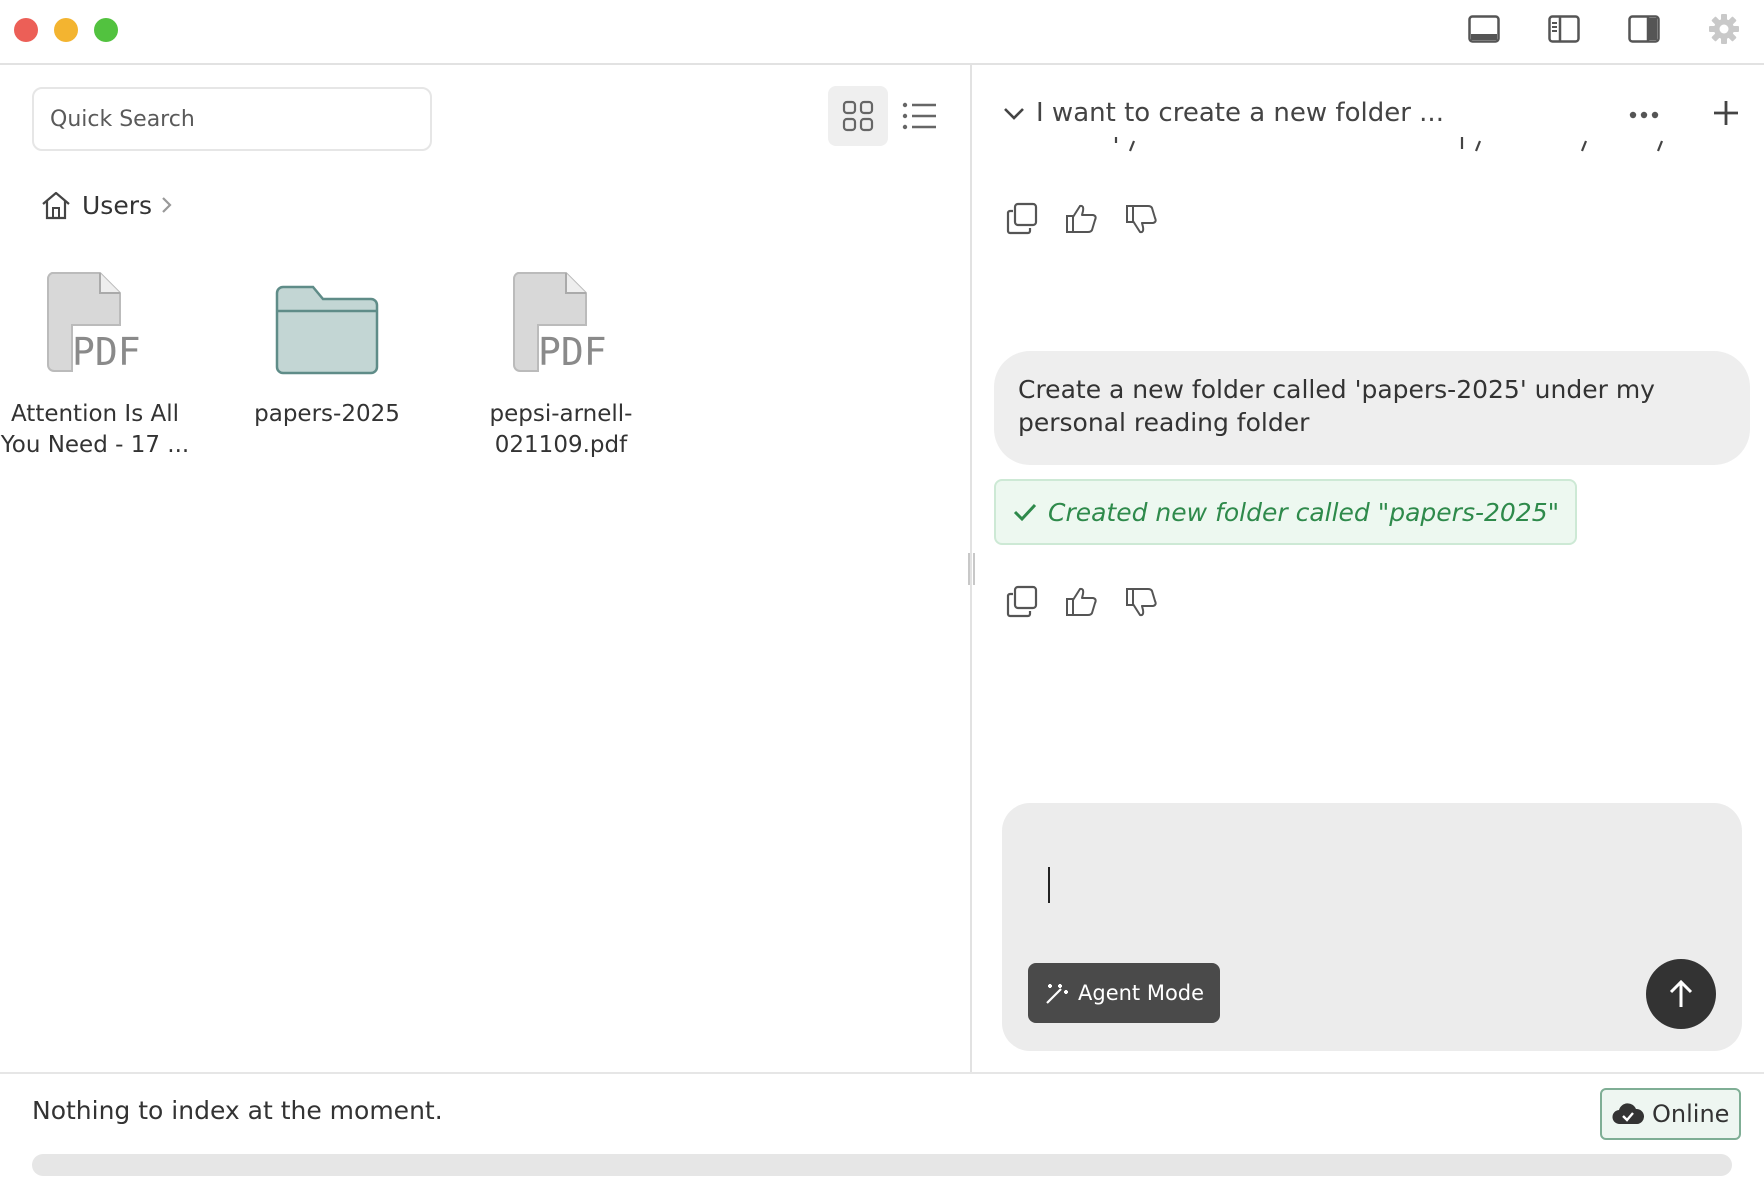 Image resolution: width=1764 pixels, height=1188 pixels. Describe the element at coordinates (1644, 29) in the screenshot. I see `layout-right-sidebar-icon` at that location.